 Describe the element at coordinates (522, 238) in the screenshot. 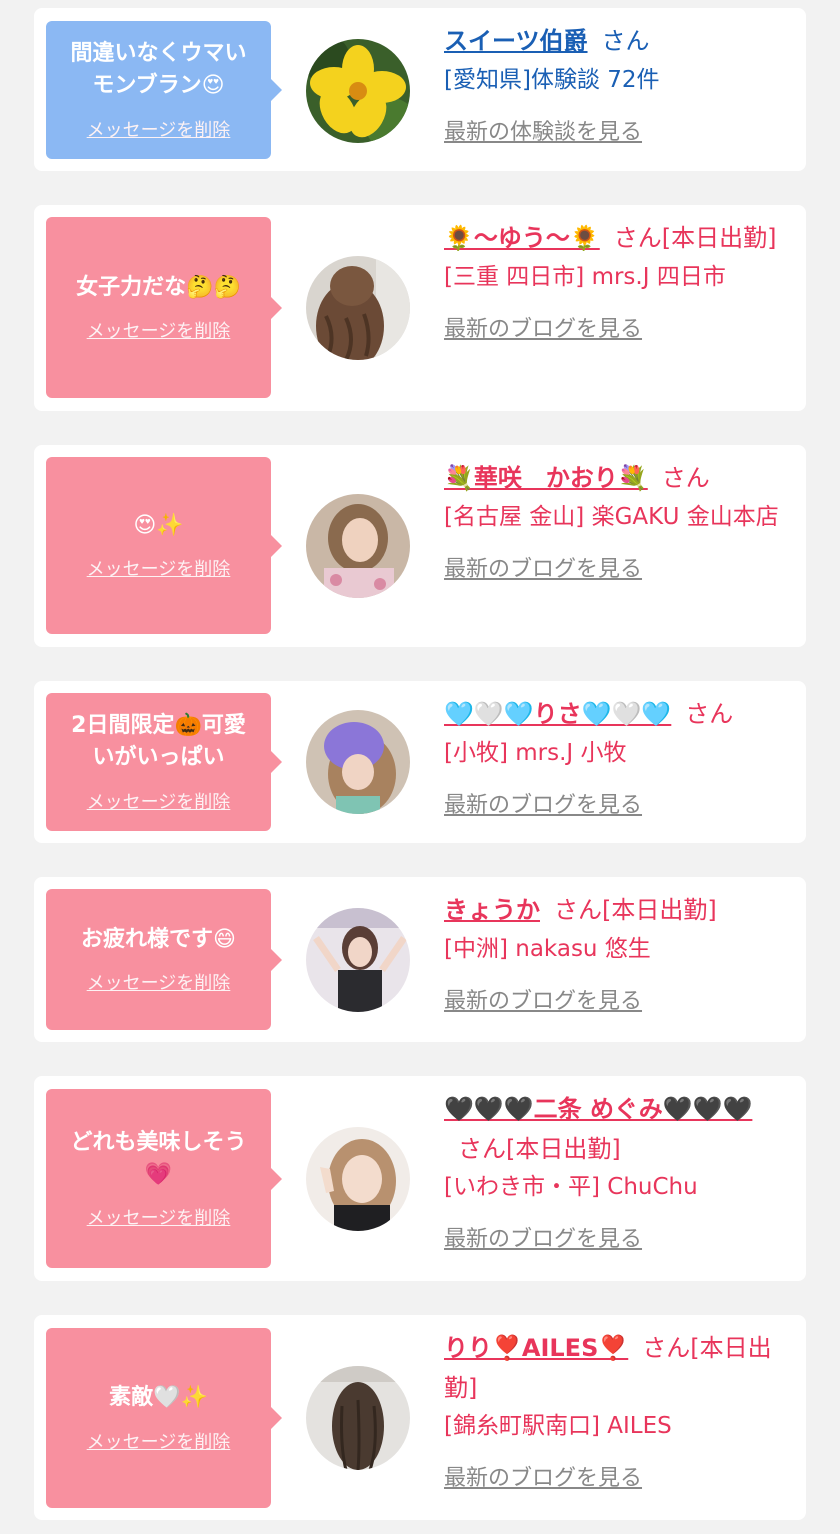

I see `user-name-link: 🌻〜ゆう〜🌻` at that location.